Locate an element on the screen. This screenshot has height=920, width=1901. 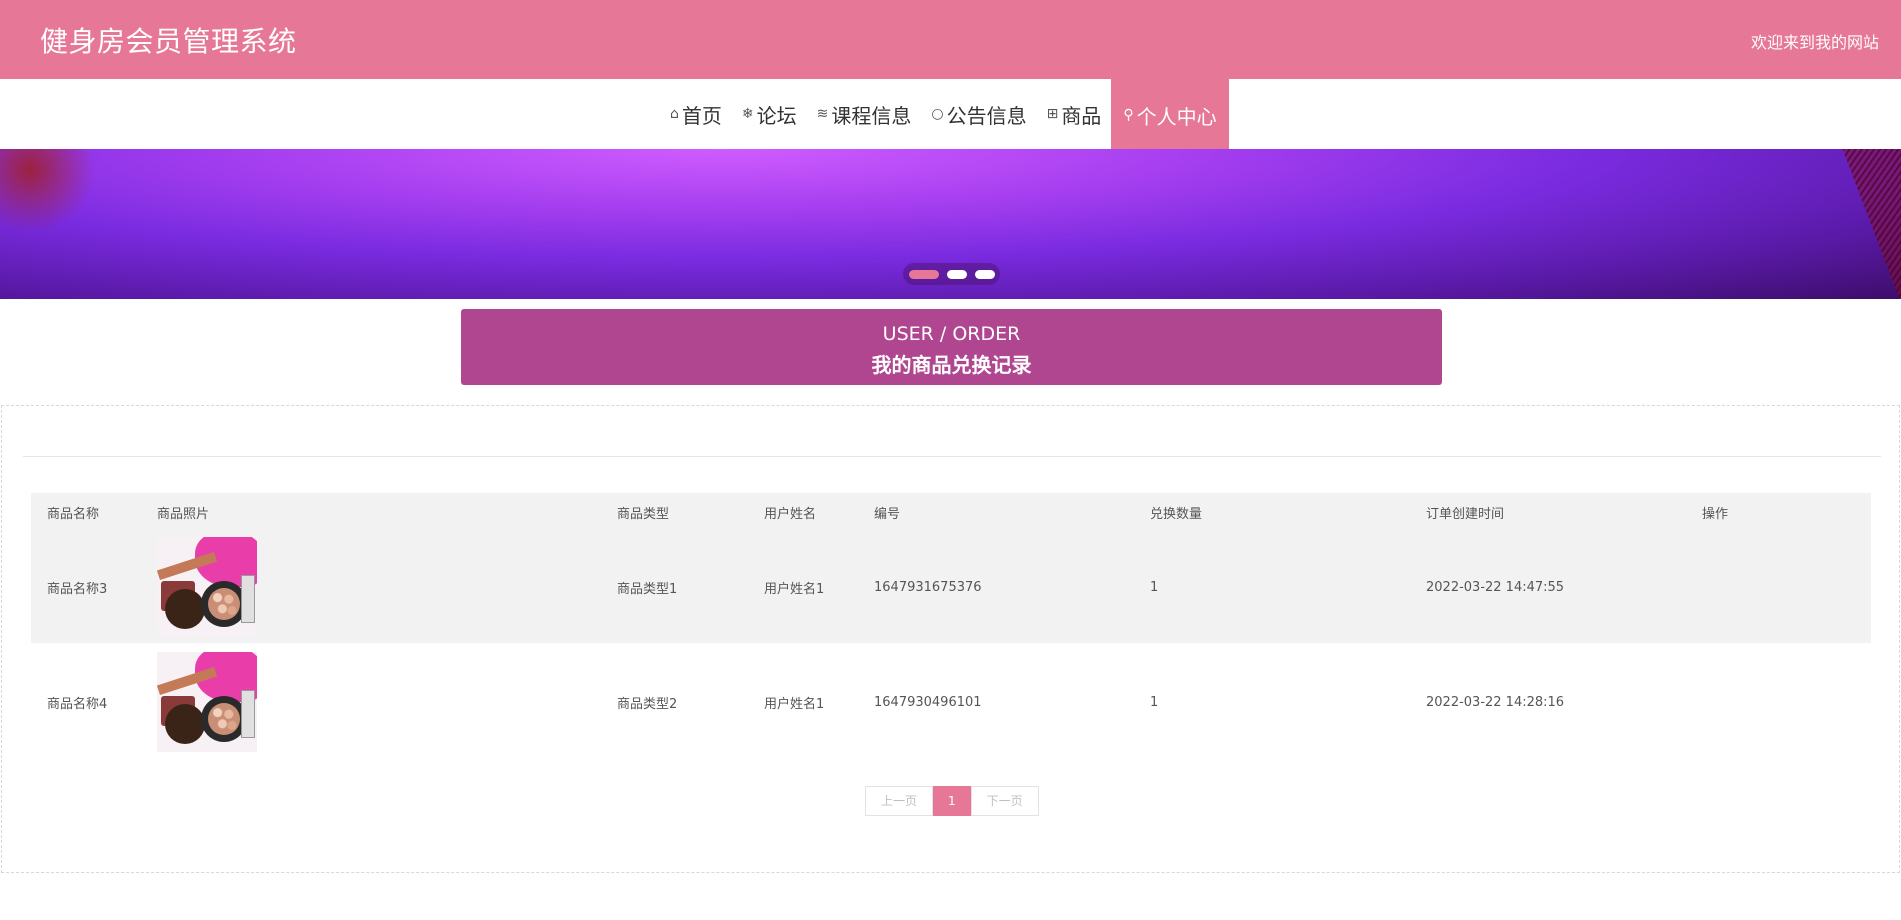
carousel-indicators is located at coordinates (951, 274).